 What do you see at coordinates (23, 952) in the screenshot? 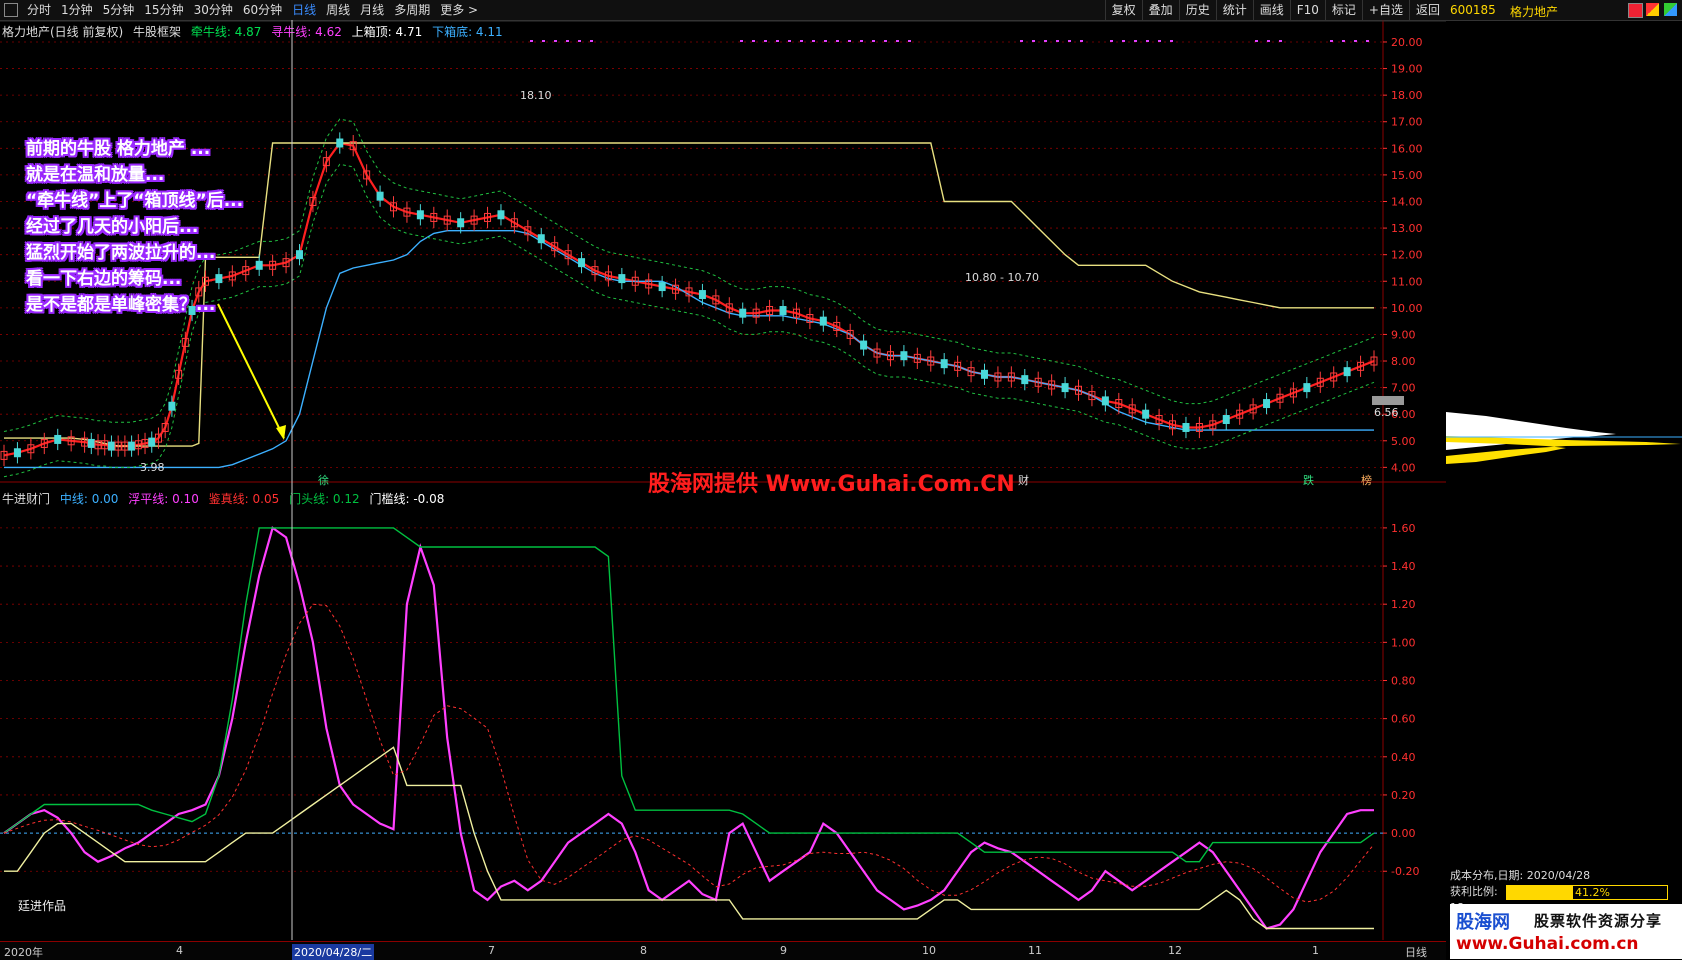
I see `date-label: 2020年` at bounding box center [23, 952].